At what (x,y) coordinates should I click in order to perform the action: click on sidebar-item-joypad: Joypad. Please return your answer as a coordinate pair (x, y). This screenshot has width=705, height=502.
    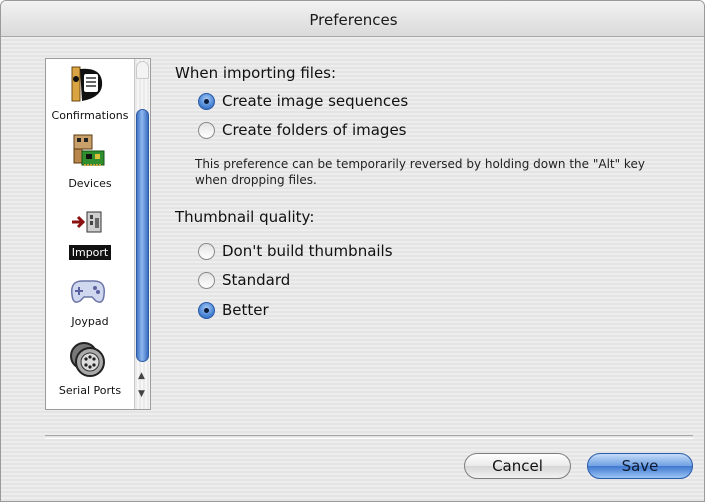
    Looking at the image, I should click on (90, 301).